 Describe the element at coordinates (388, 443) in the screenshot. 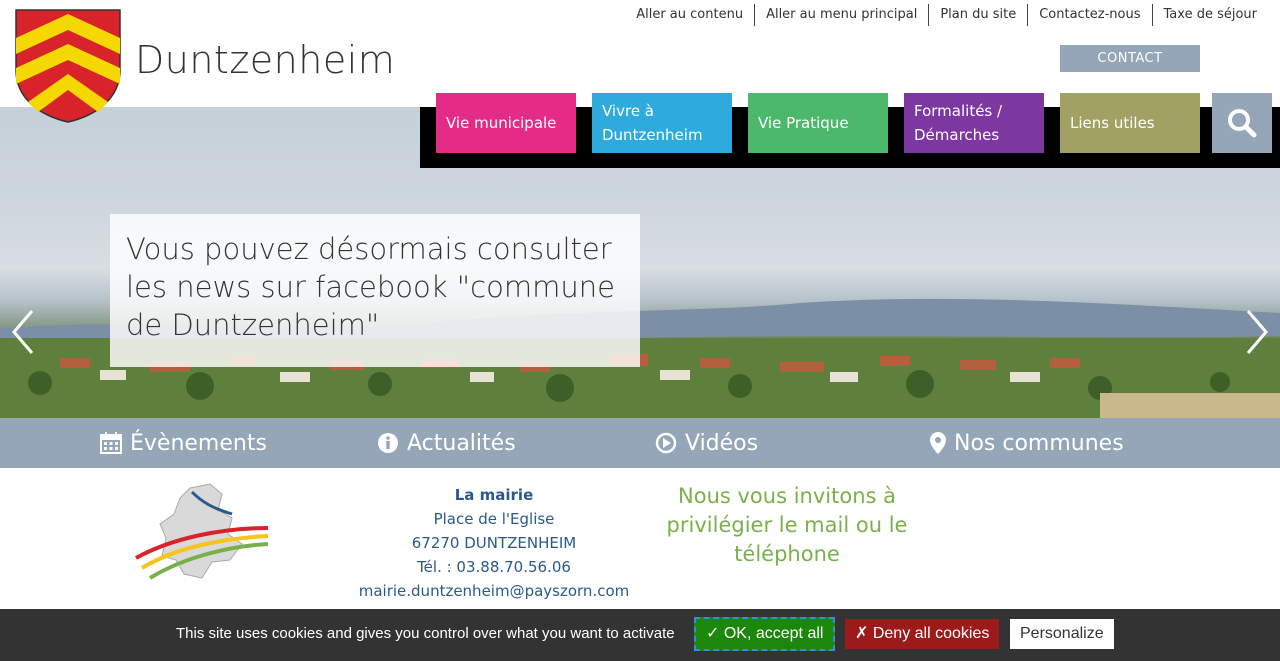

I see `info-icon` at that location.